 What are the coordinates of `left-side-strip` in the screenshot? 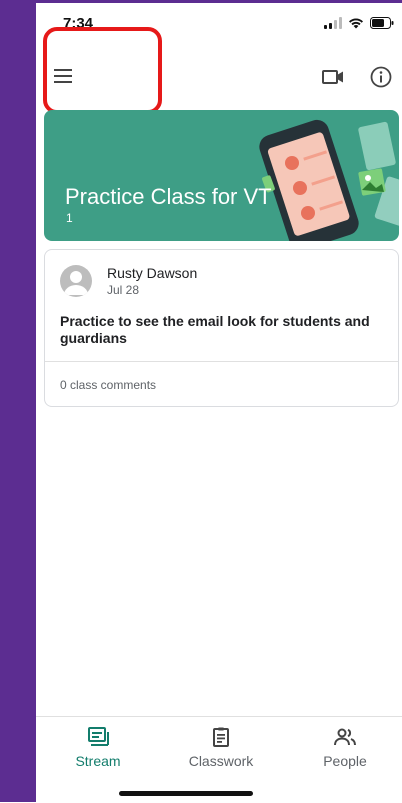 It's located at (18, 401).